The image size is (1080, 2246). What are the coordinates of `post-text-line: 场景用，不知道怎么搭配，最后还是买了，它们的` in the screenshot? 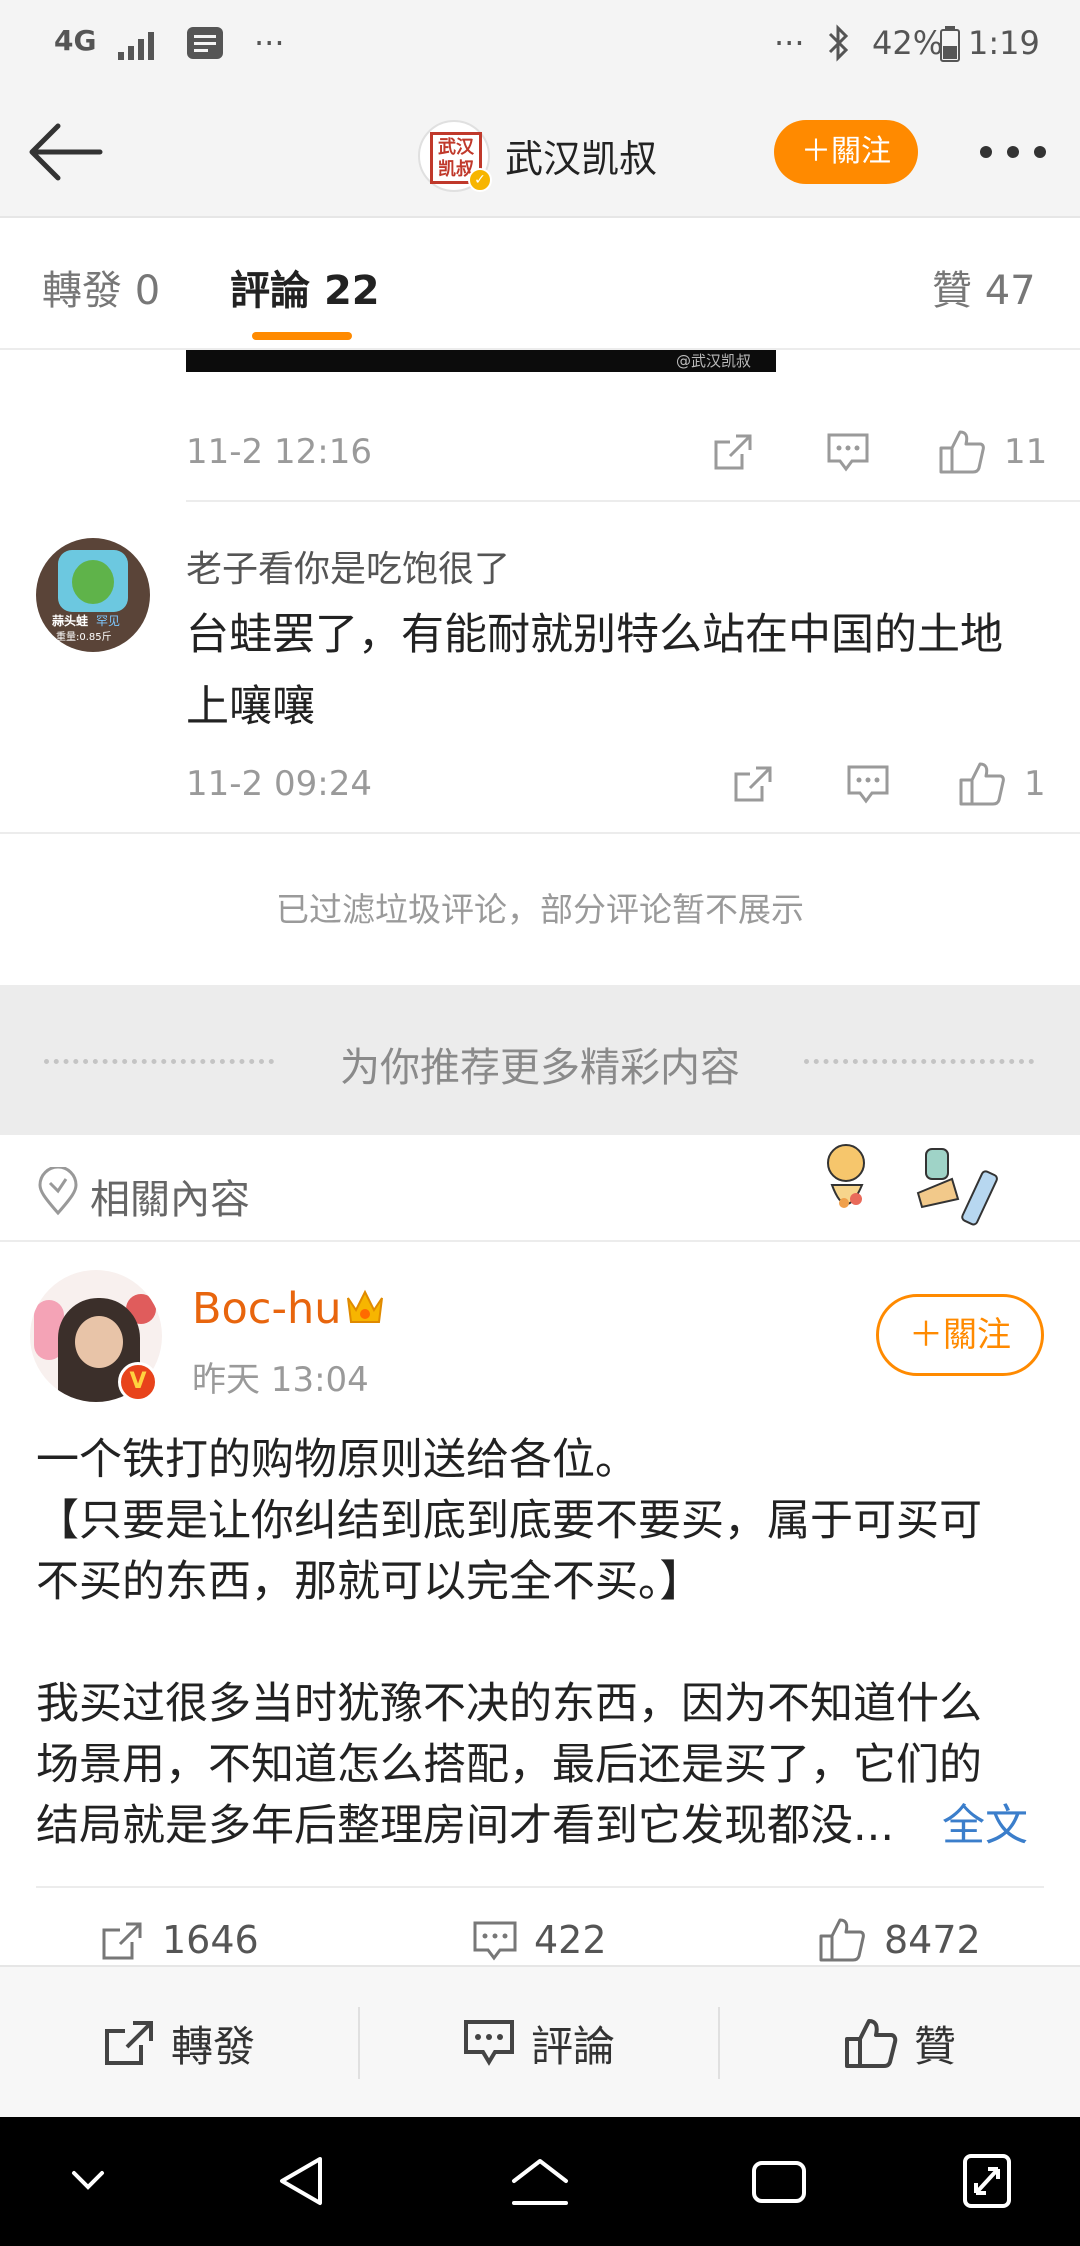 It's located at (509, 1765).